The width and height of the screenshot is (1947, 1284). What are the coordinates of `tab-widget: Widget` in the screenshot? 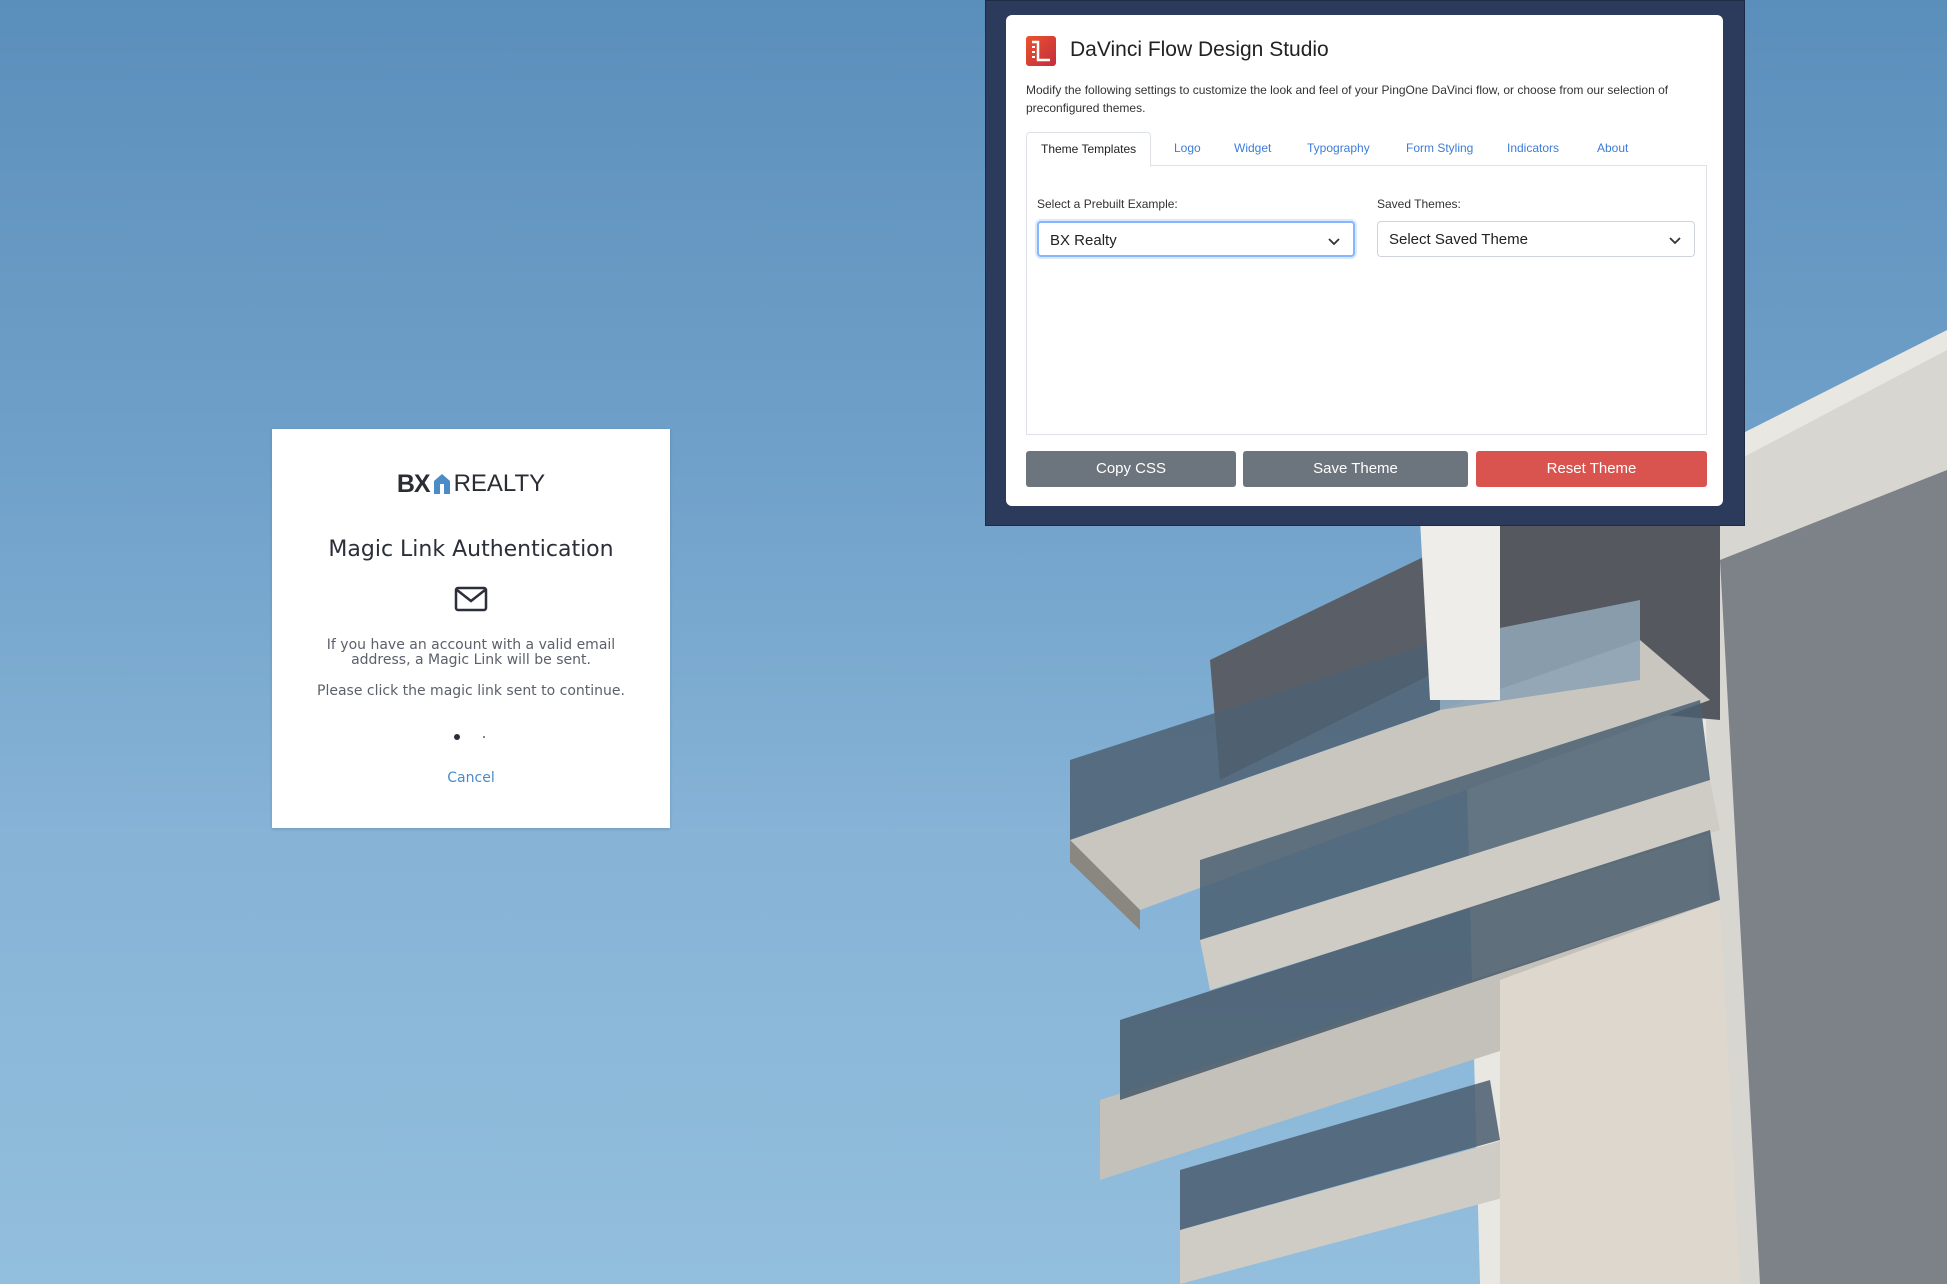 It's located at (1252, 149).